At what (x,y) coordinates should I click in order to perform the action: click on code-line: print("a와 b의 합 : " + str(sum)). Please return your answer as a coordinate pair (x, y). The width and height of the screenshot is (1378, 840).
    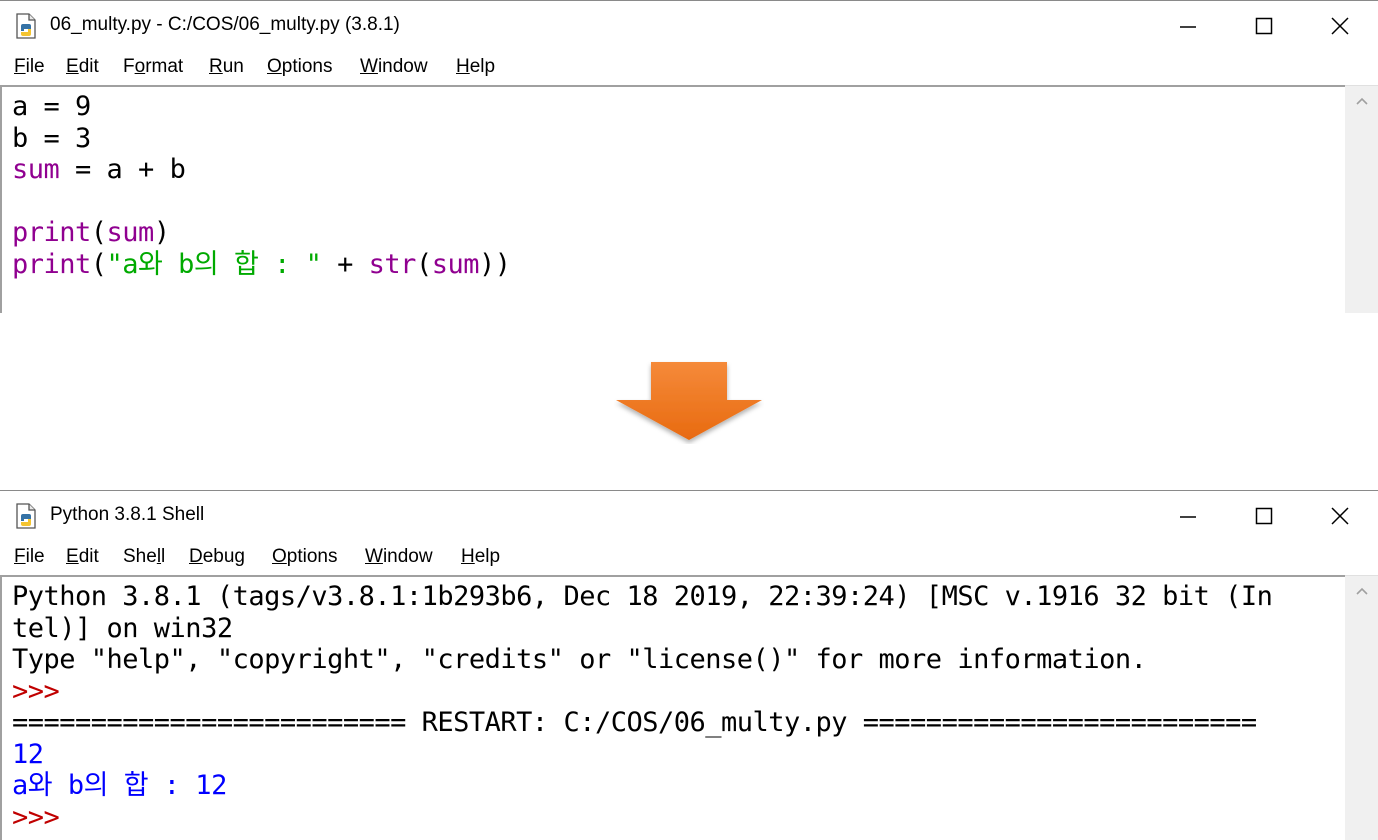
    Looking at the image, I should click on (261, 264).